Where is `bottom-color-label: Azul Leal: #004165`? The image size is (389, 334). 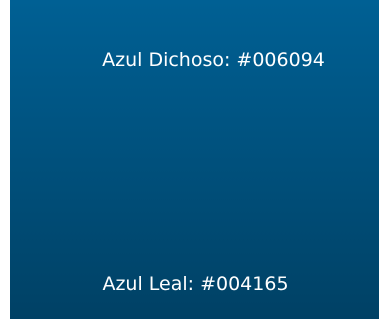
bottom-color-label: Azul Leal: #004165 is located at coordinates (195, 284).